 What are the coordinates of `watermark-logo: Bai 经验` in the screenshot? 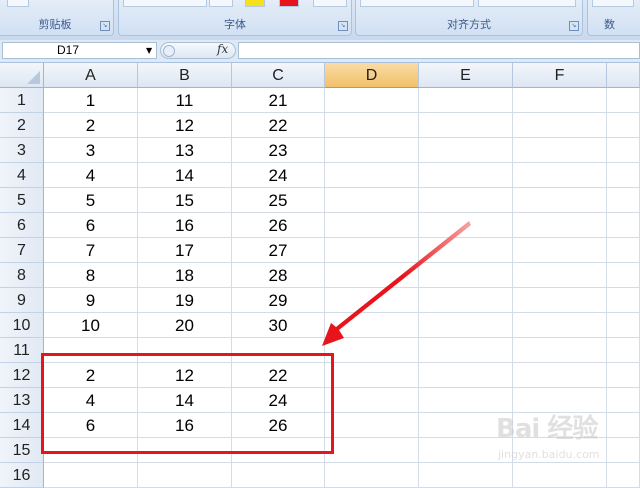 It's located at (547, 429).